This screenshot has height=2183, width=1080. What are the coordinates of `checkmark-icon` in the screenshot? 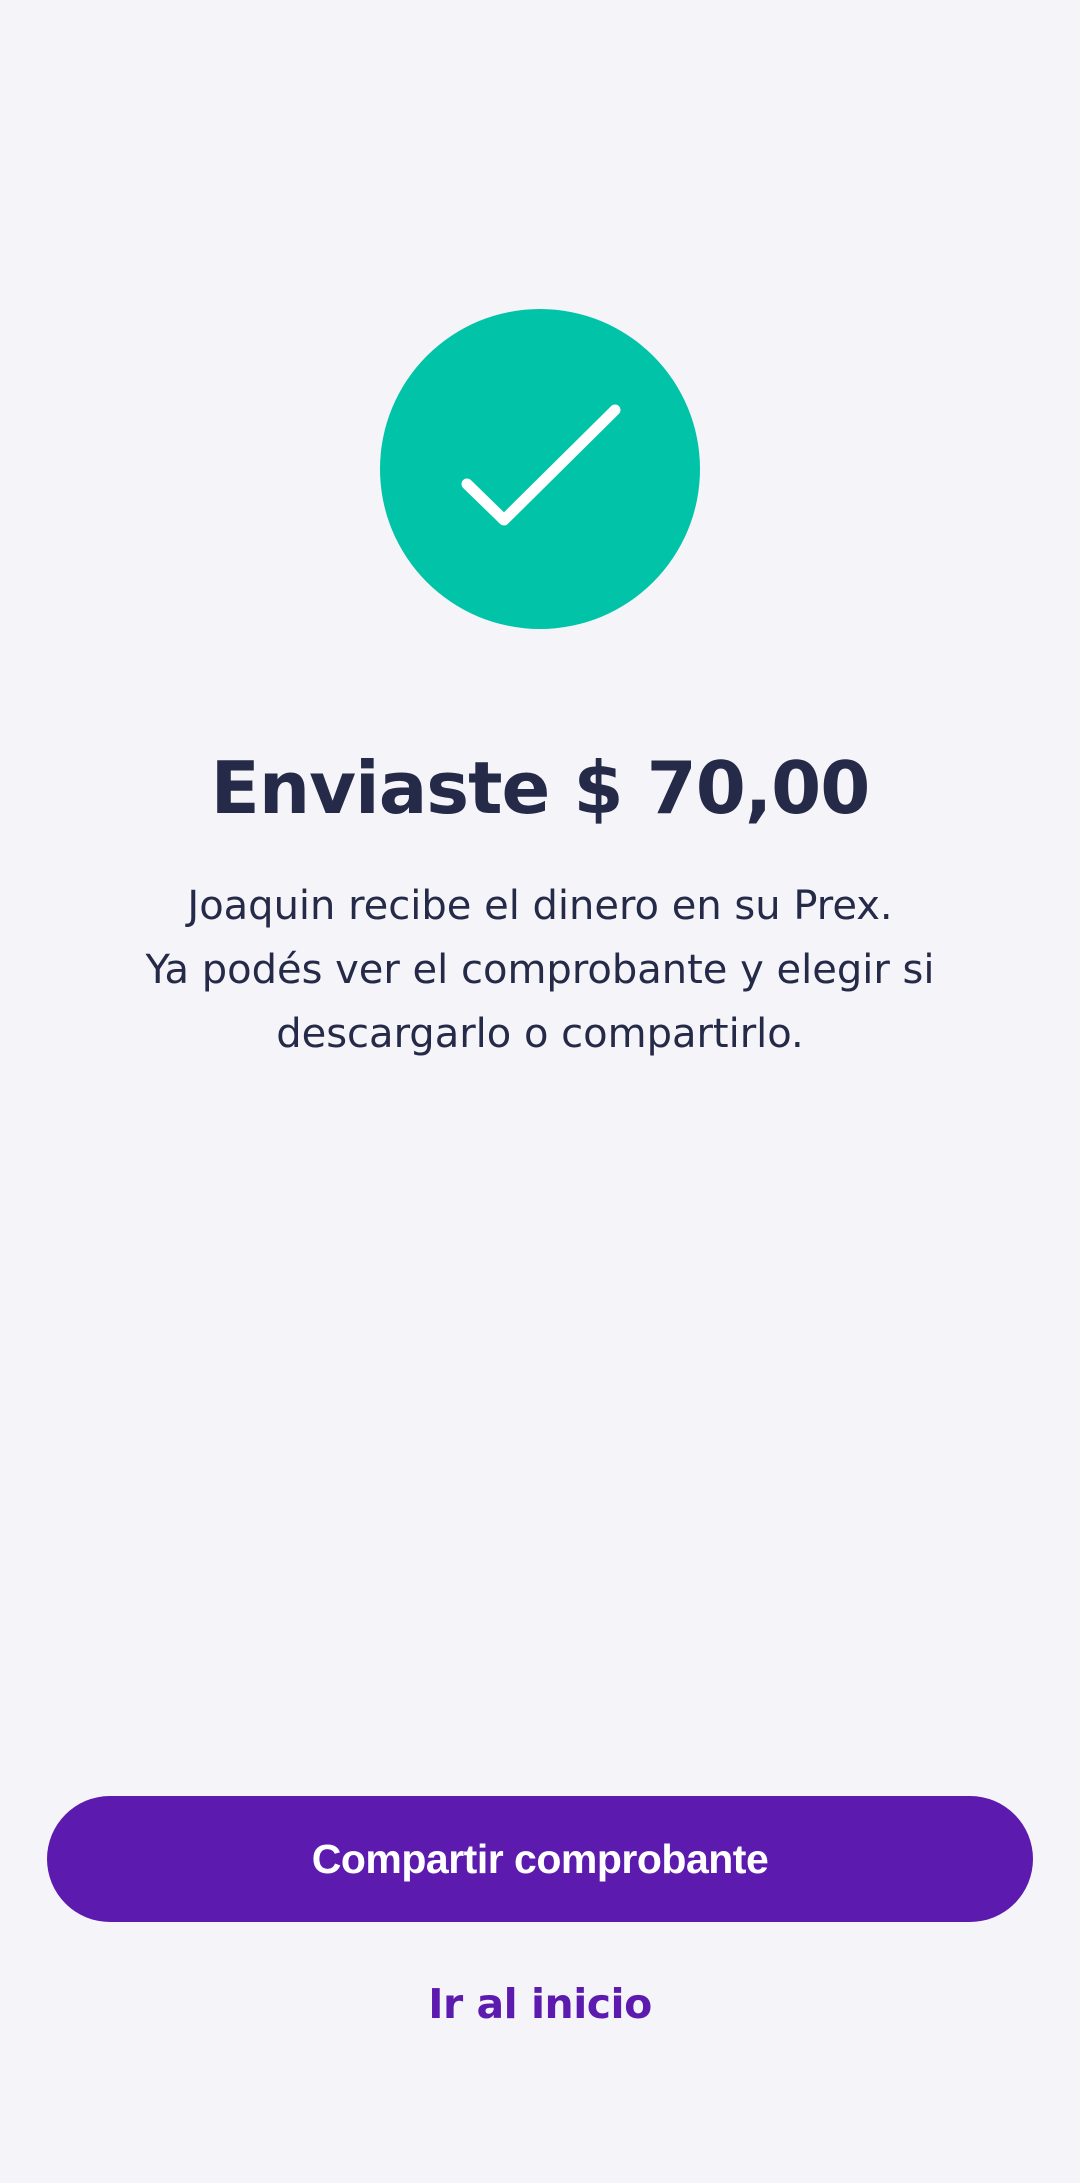 It's located at (541, 465).